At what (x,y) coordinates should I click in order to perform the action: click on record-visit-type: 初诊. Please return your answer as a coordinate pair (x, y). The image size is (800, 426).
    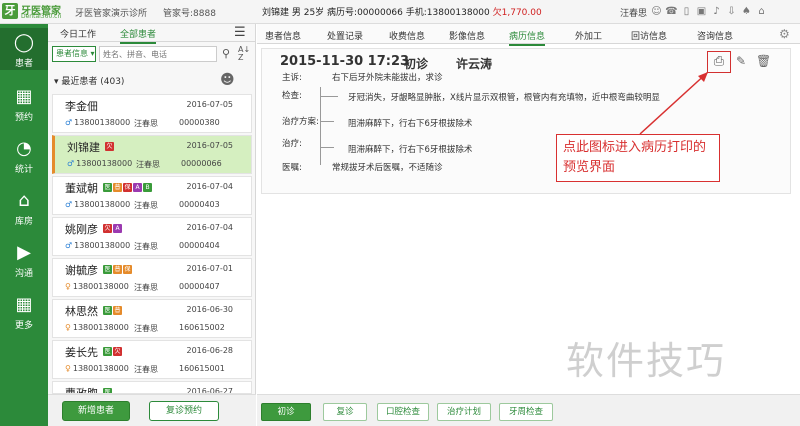
    Looking at the image, I should click on (416, 64).